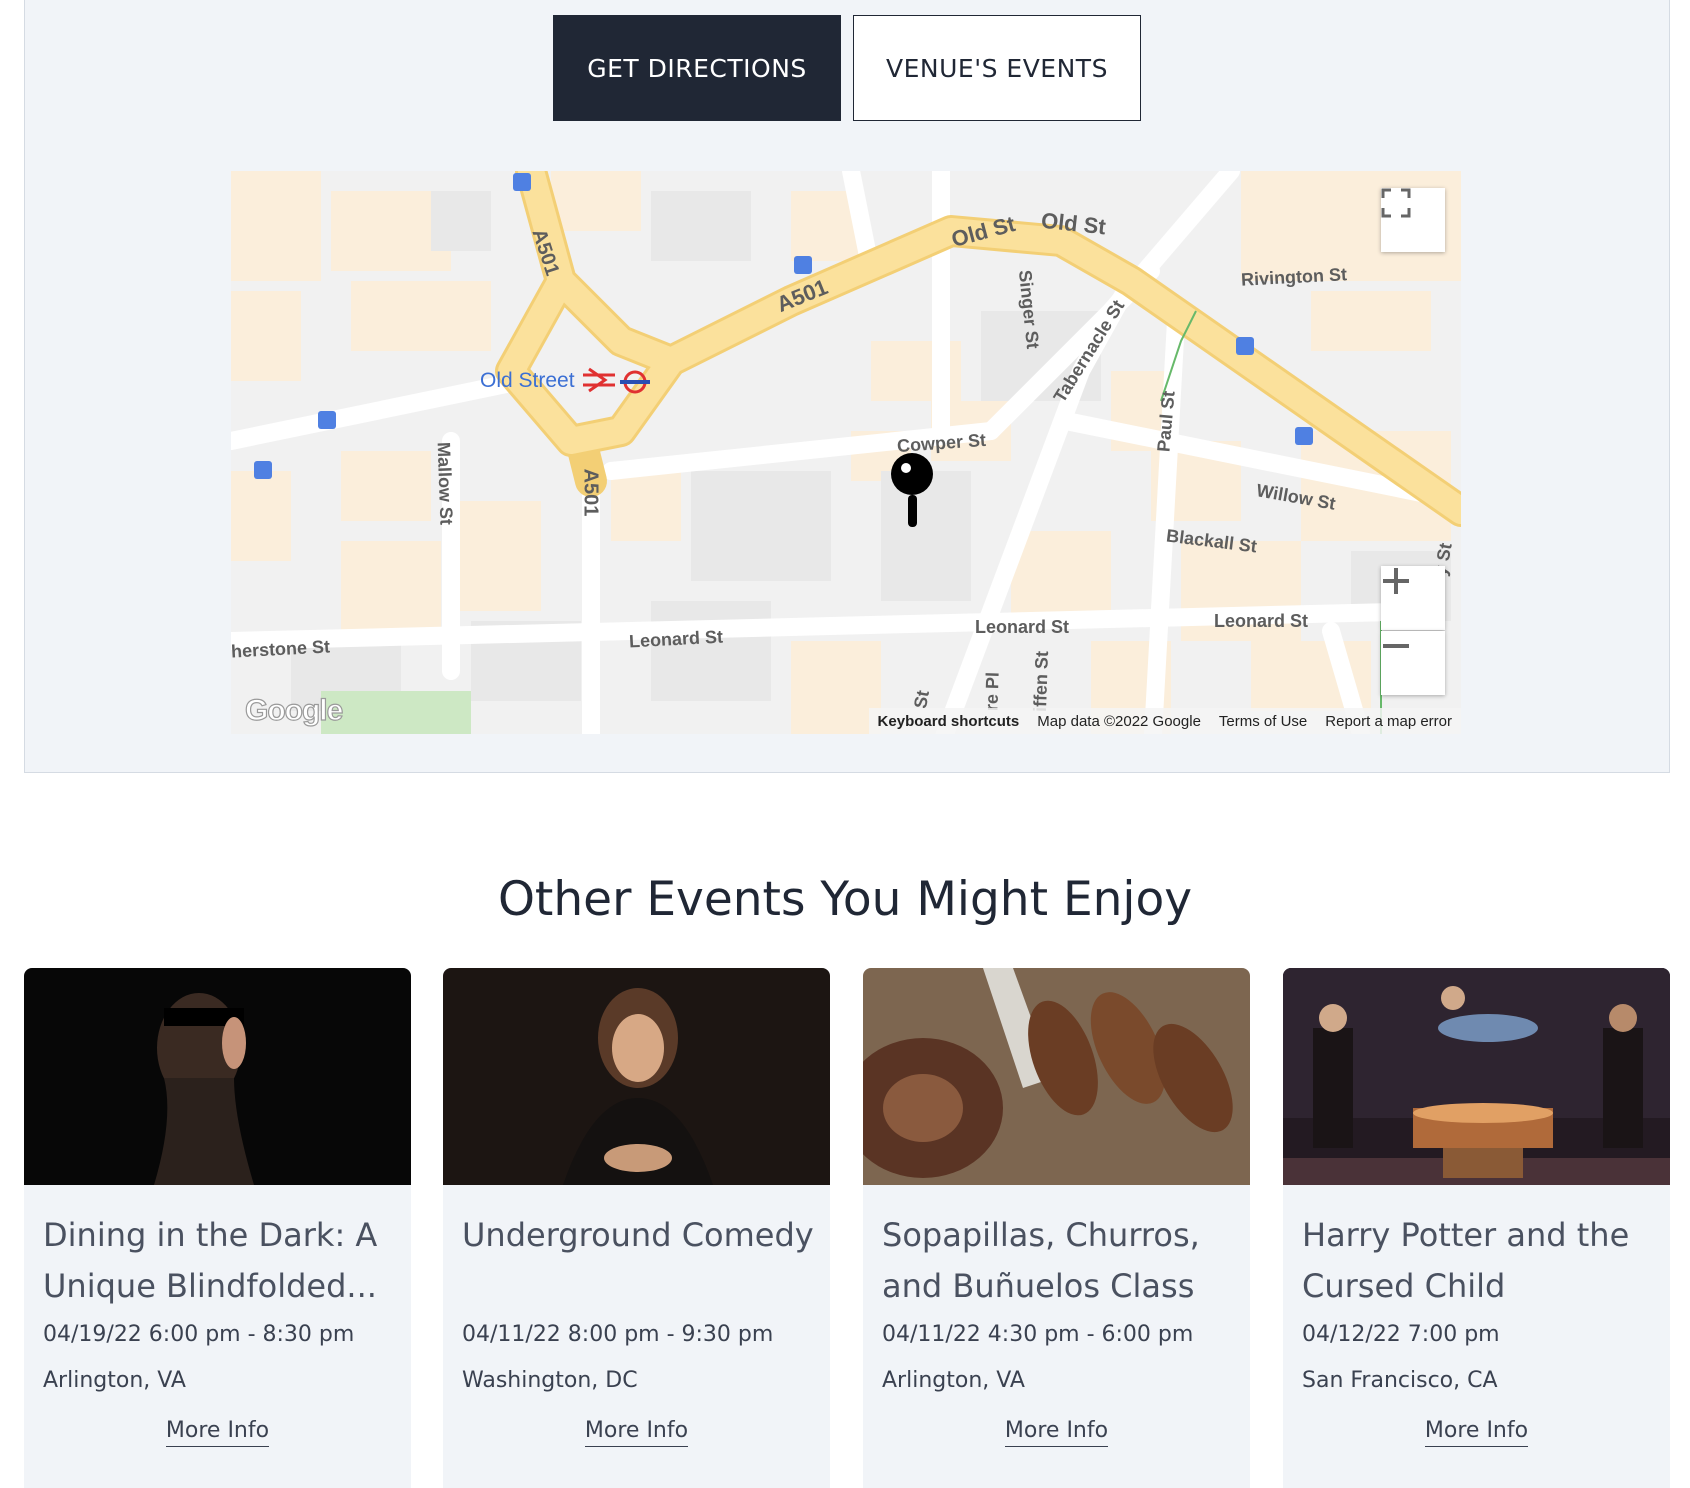  I want to click on google-logo: Google, so click(294, 710).